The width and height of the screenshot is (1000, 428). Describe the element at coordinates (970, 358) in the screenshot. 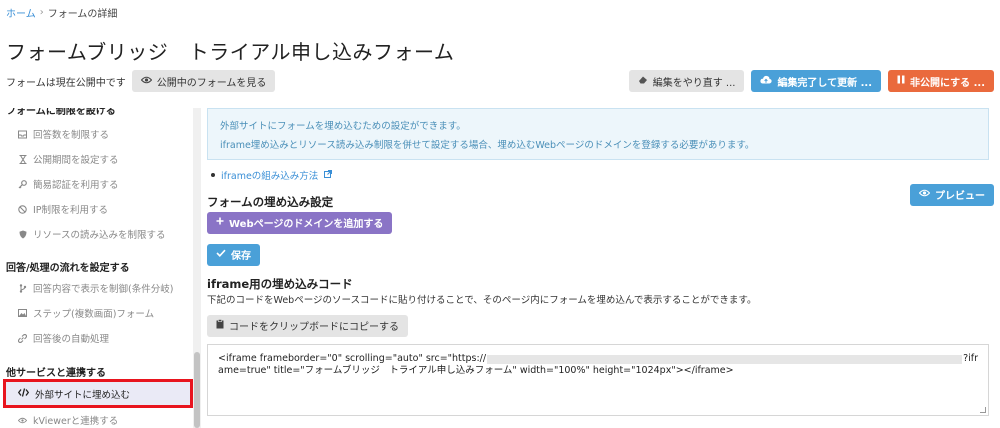

I see `code-text-end: ?ifr` at that location.